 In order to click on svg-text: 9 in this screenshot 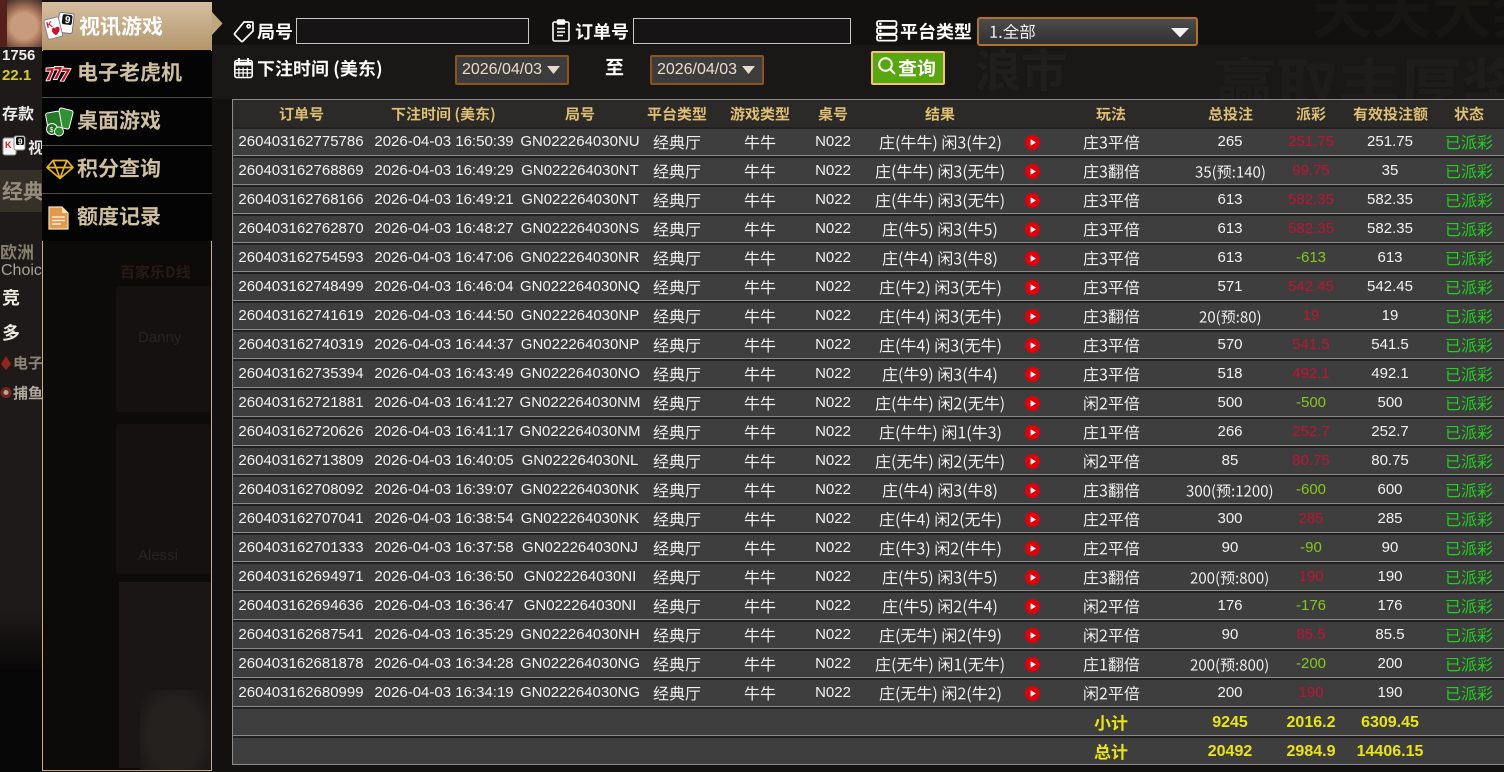, I will do `click(20, 142)`.